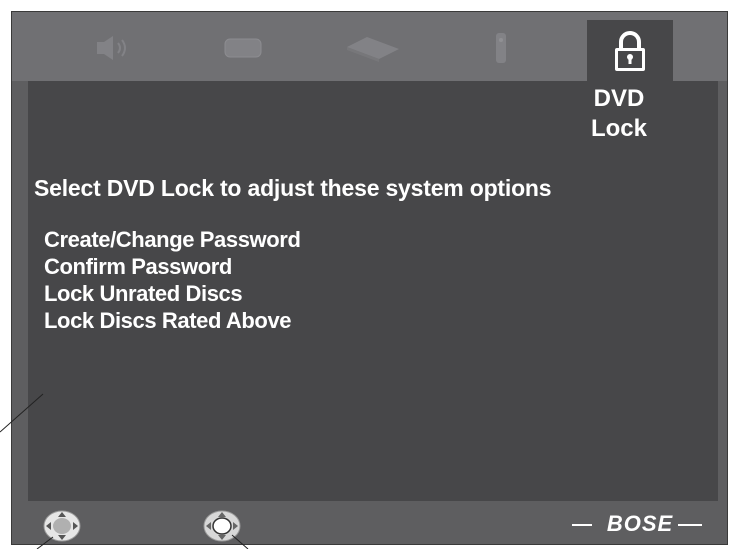 This screenshot has height=549, width=733. I want to click on panel-title-line1: DVD, so click(619, 98).